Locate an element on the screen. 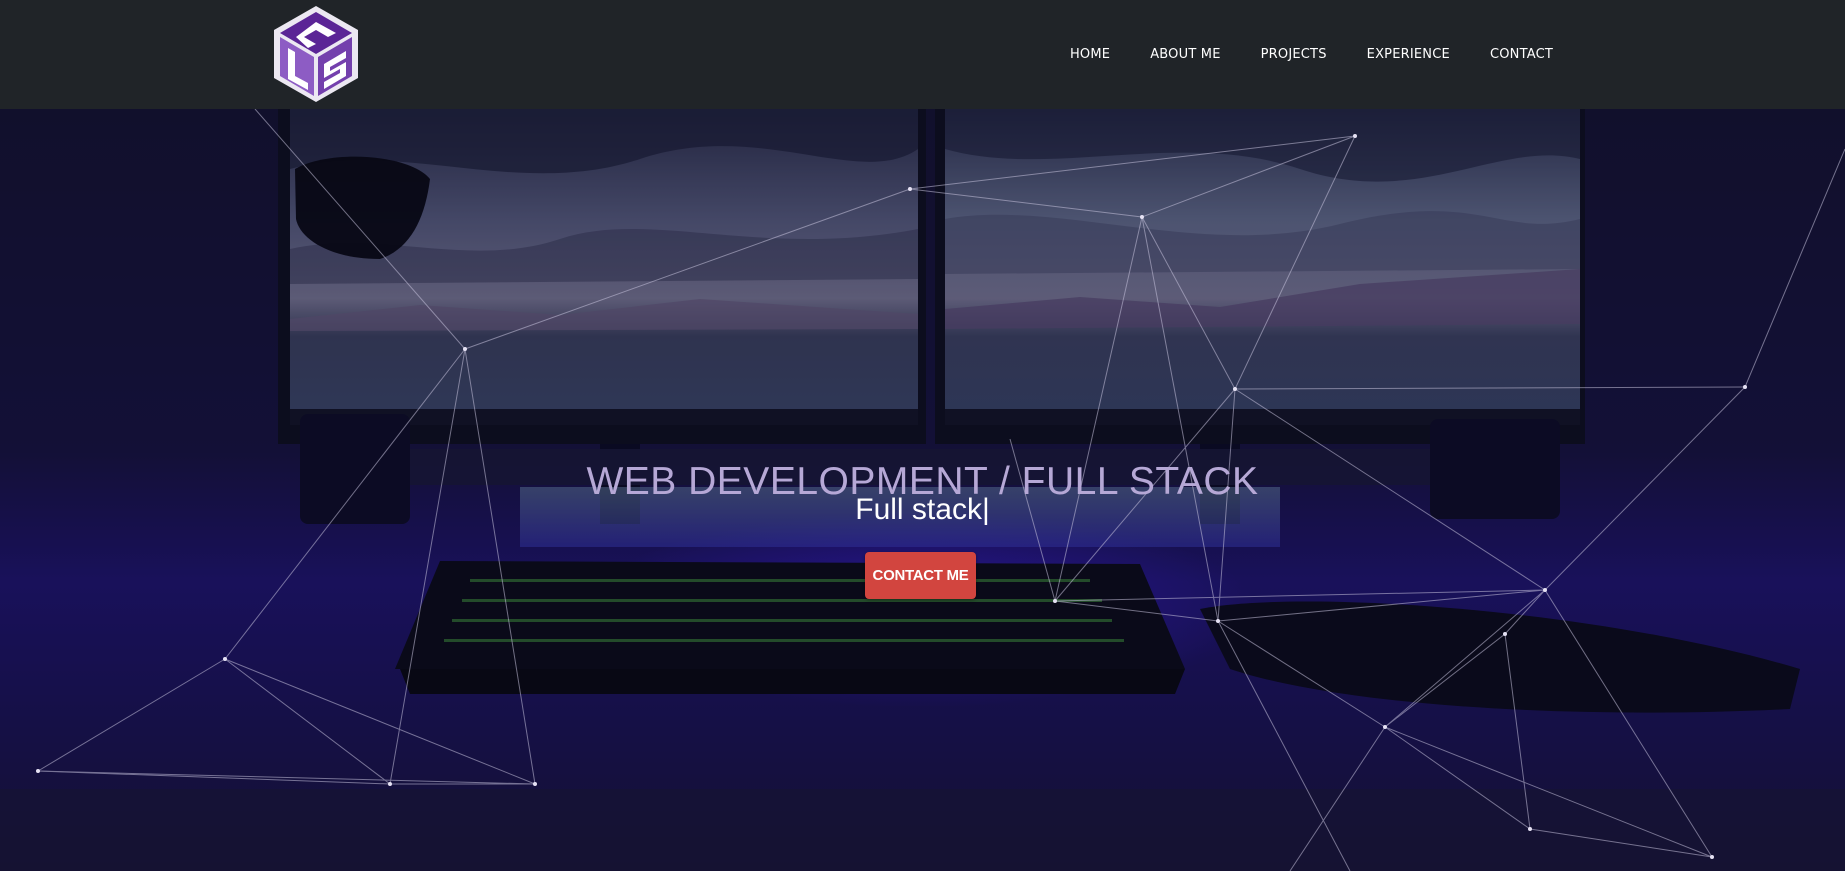  typing-cursor: | is located at coordinates (985, 509).